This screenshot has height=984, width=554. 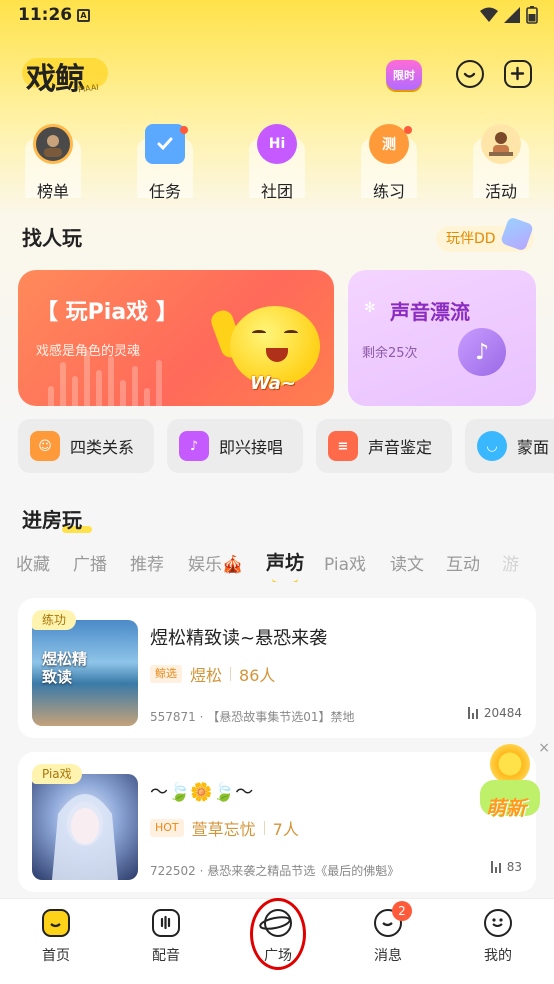 I want to click on voice-card-remain: 剩余25次, so click(x=390, y=353).